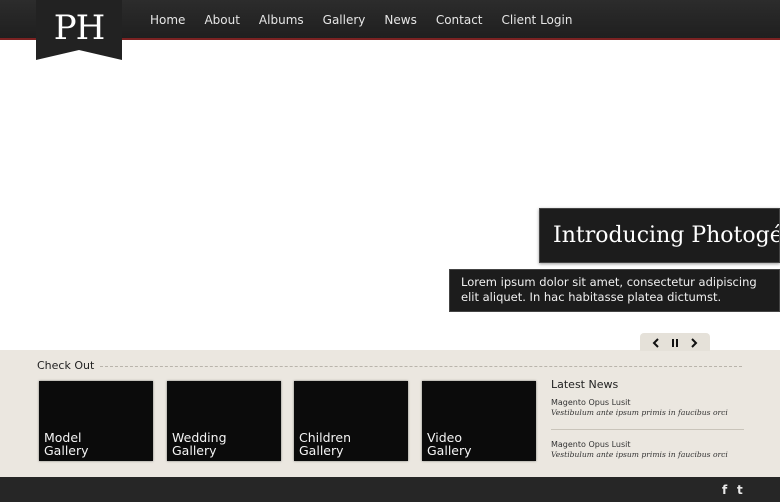 Image resolution: width=780 pixels, height=502 pixels. I want to click on nav-news: News, so click(400, 20).